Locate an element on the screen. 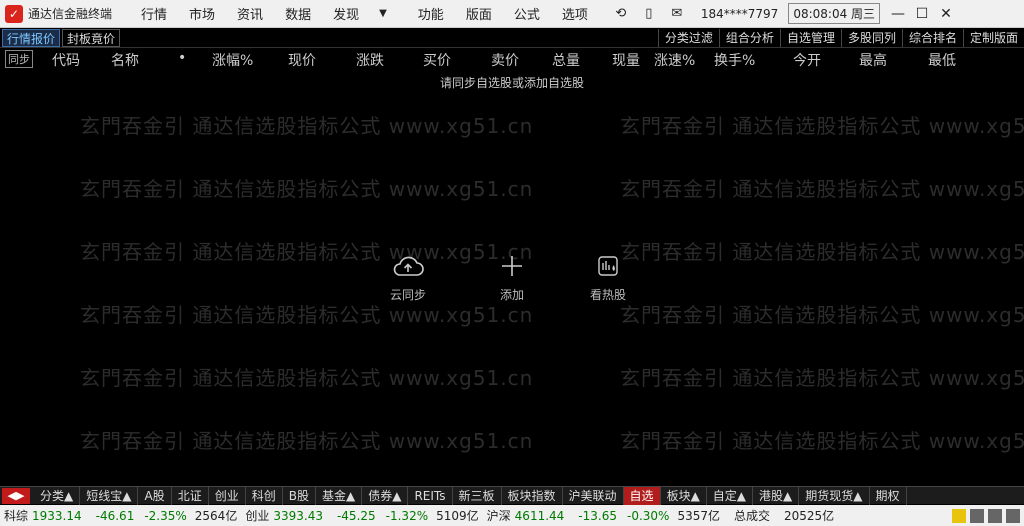 The image size is (1024, 526). btab-short-line: 短线宝▲ is located at coordinates (109, 495).